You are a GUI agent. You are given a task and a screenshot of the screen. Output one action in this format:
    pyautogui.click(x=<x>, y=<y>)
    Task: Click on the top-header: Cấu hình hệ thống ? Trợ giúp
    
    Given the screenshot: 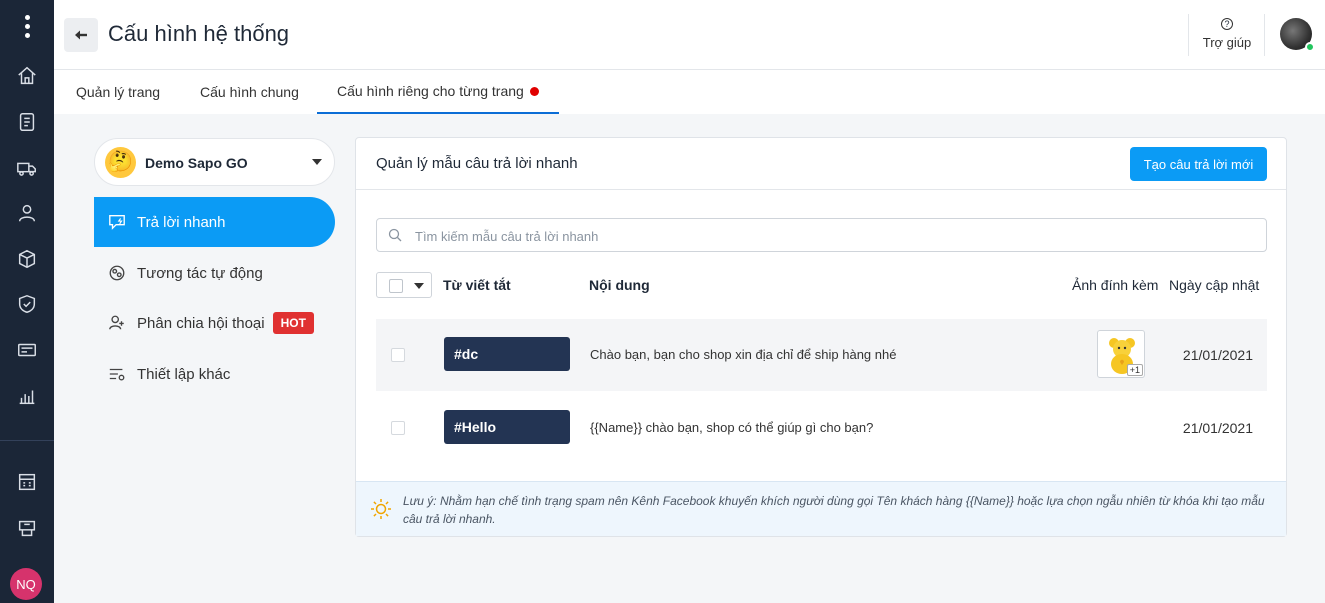 What is the action you would take?
    pyautogui.click(x=689, y=35)
    